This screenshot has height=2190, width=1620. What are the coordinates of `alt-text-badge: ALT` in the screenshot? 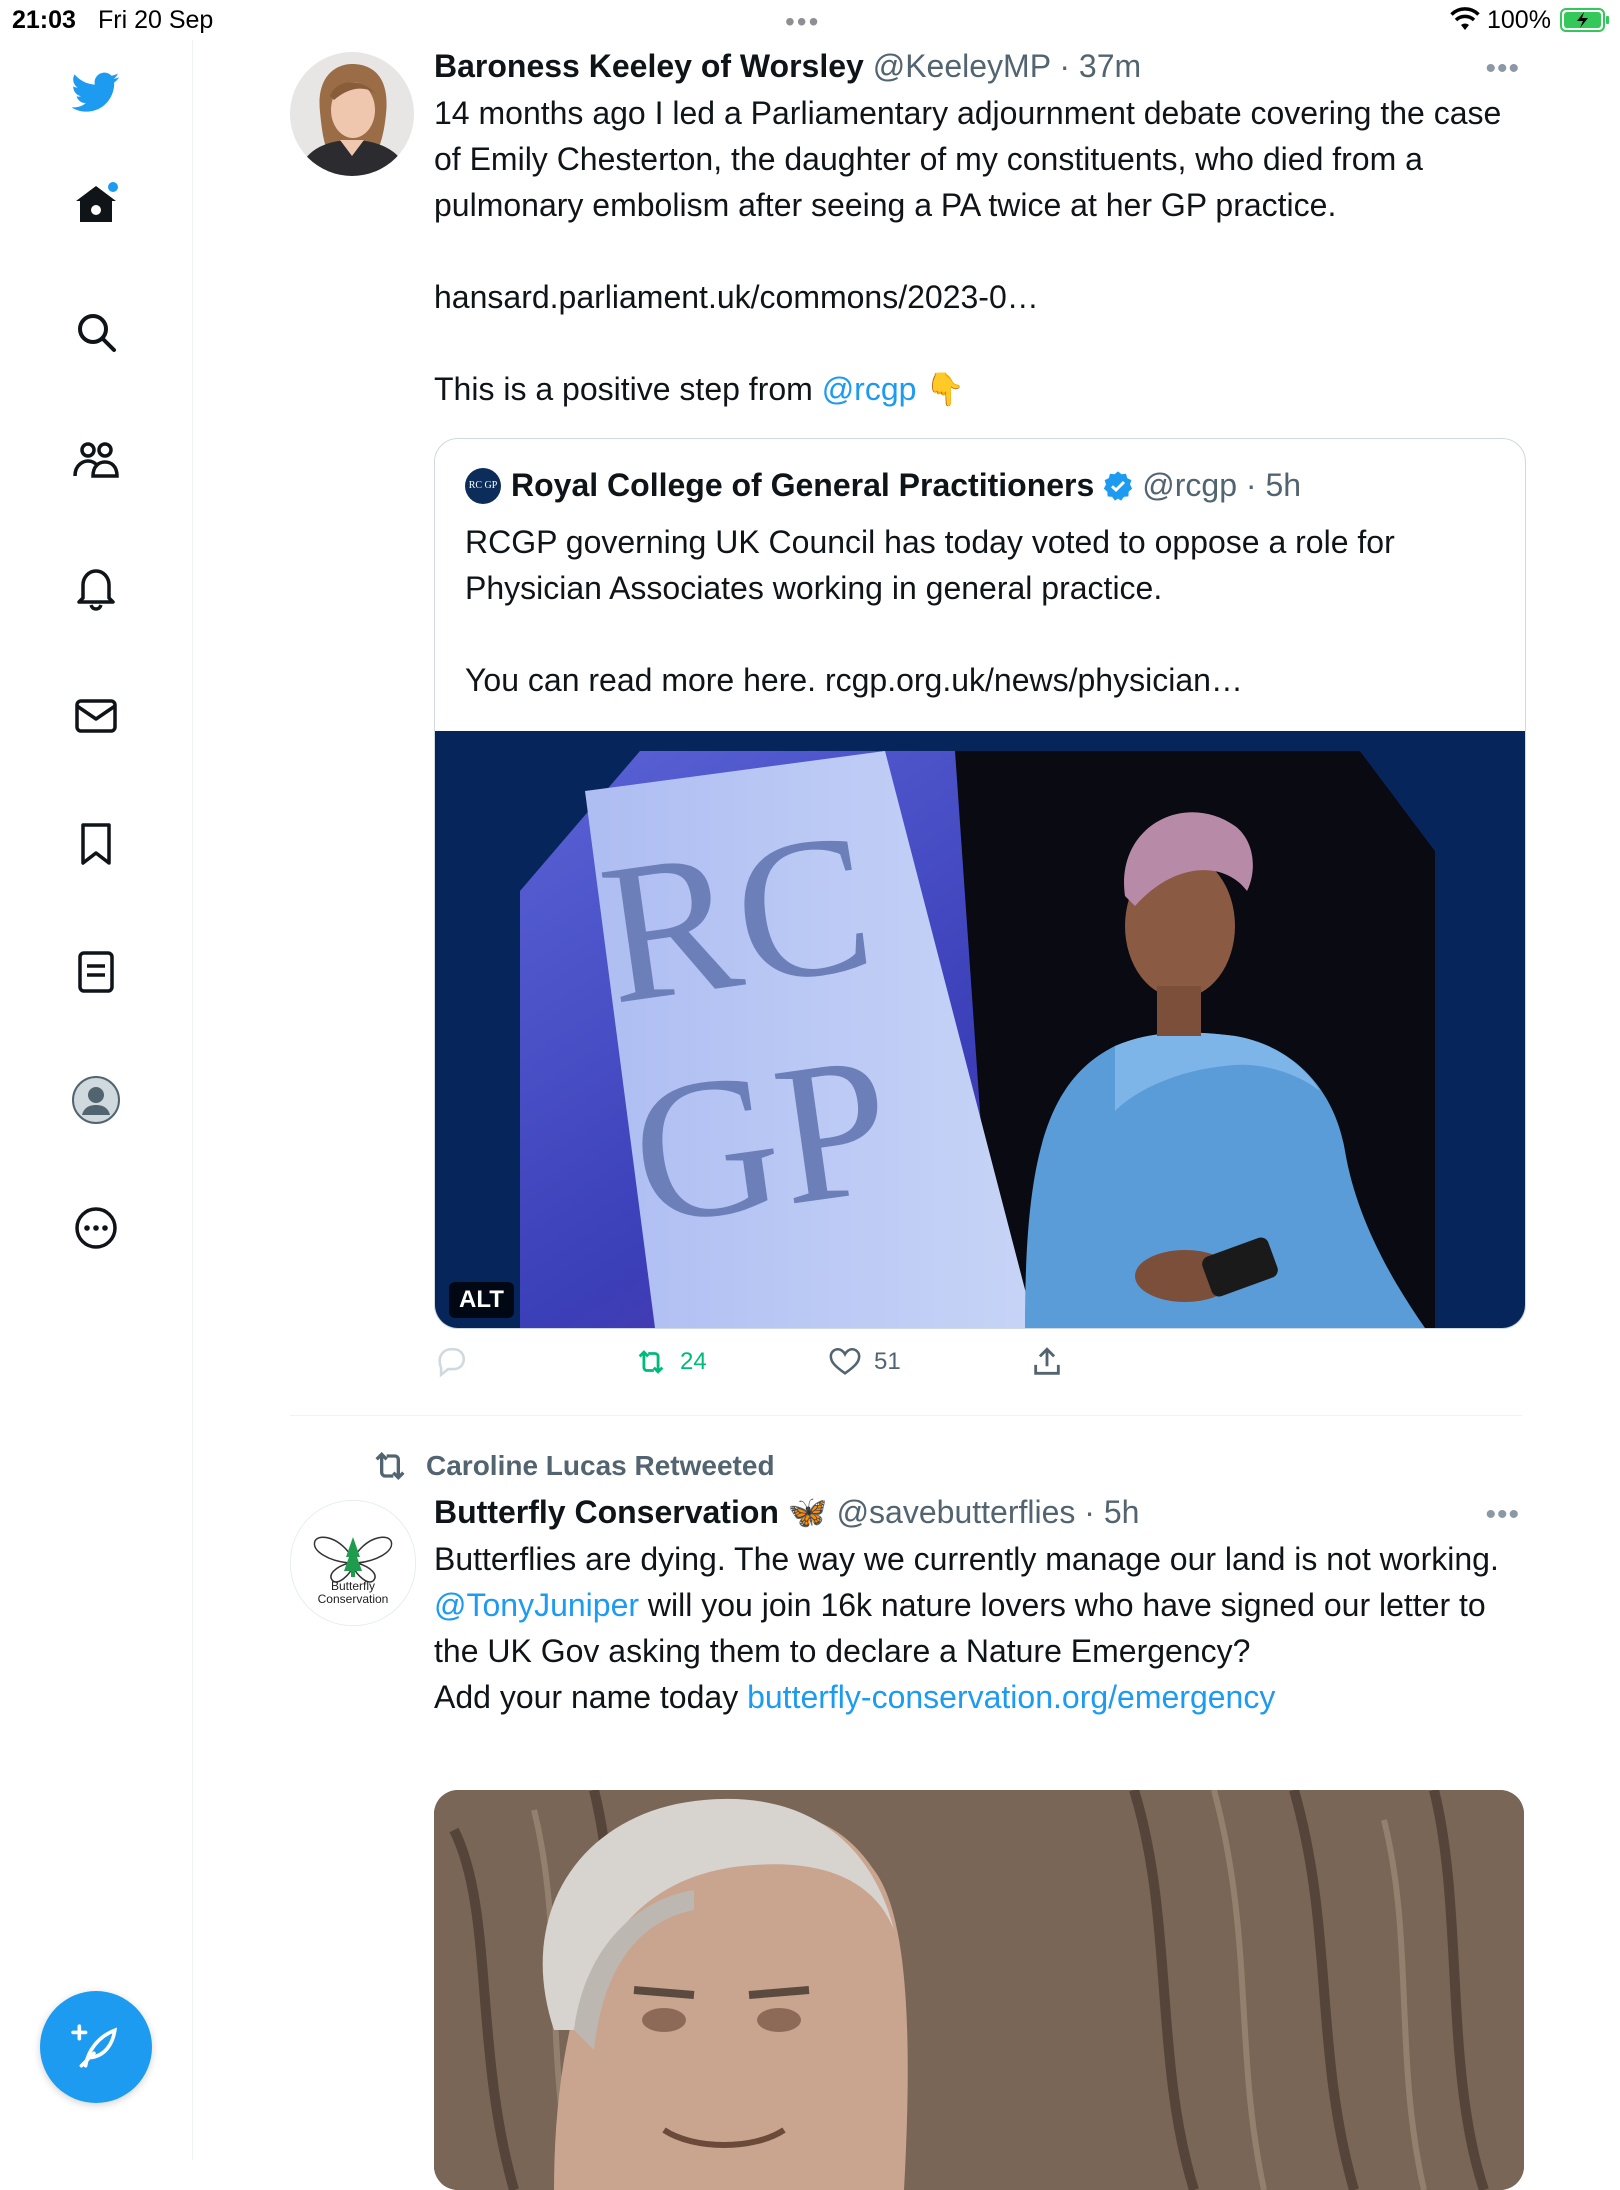 It's located at (481, 1300).